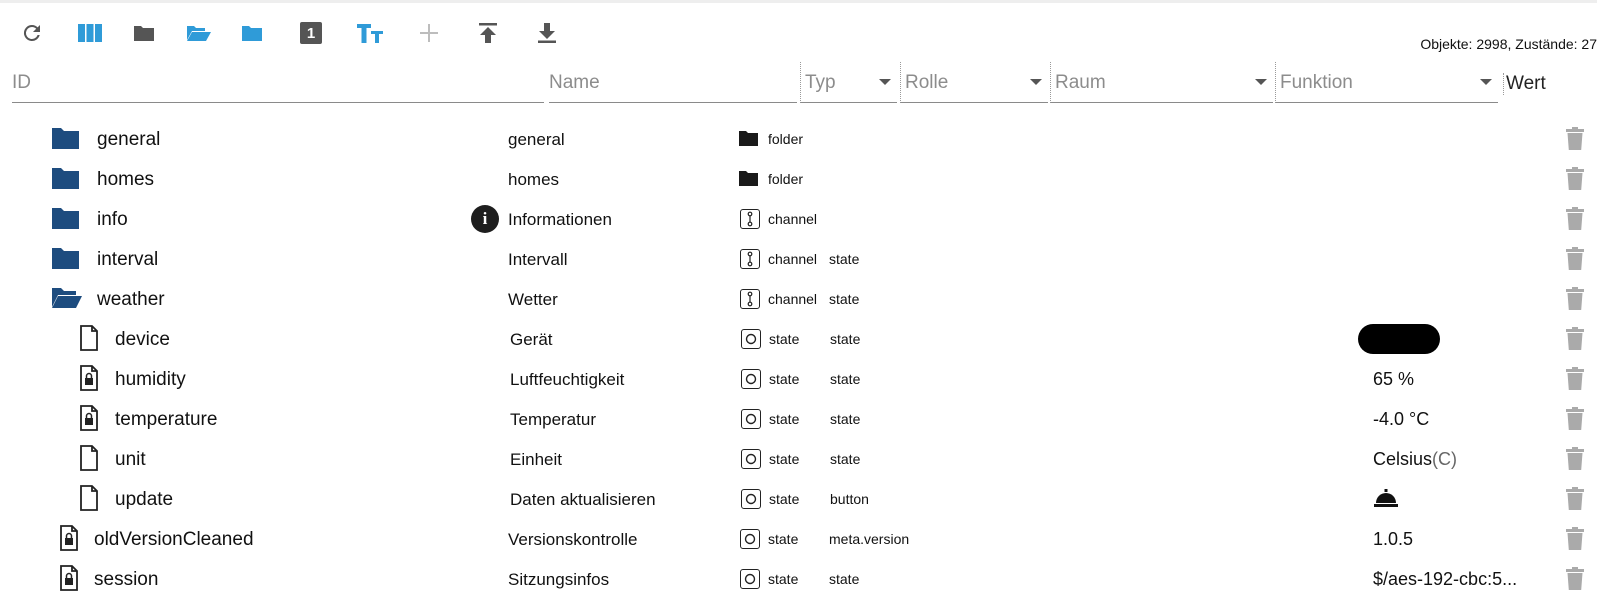 This screenshot has width=1597, height=608. I want to click on table-row: weather Wetter channel state, so click(798, 299).